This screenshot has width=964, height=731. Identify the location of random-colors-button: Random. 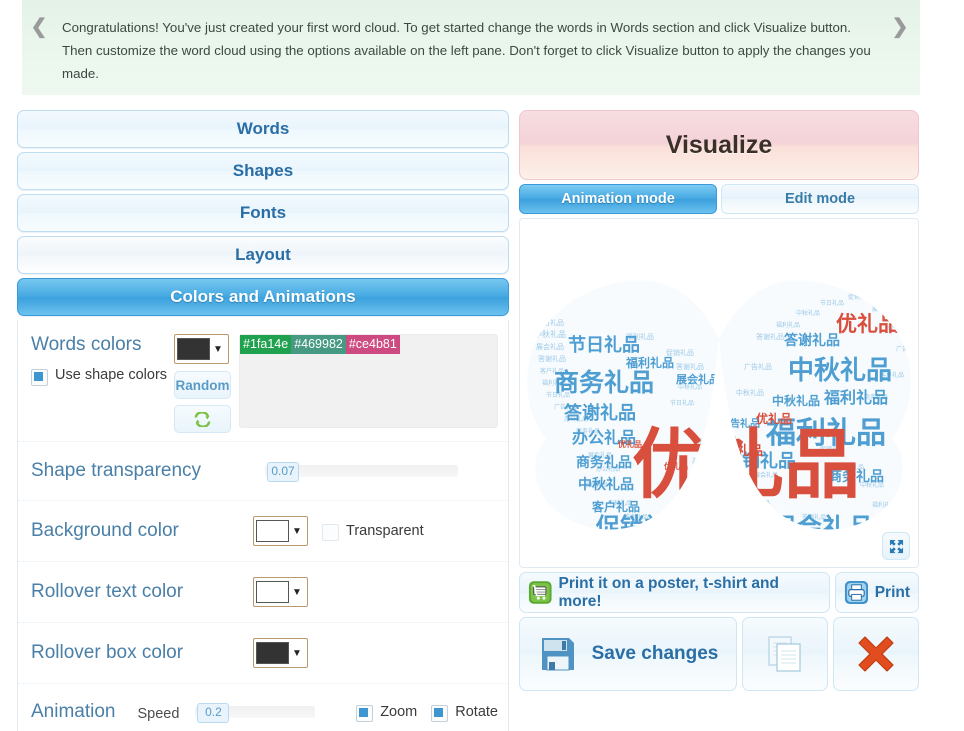
(202, 385).